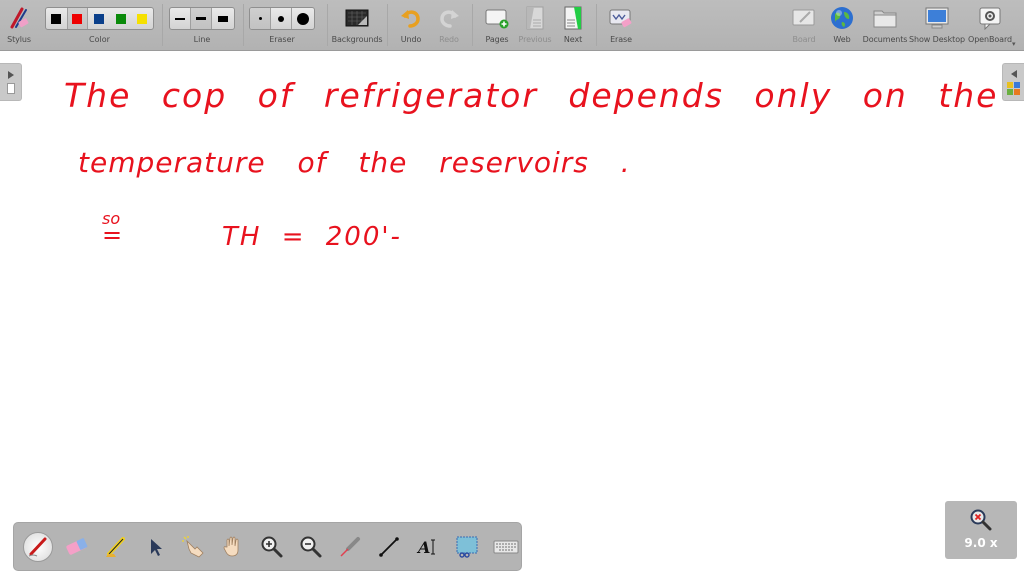 The width and height of the screenshot is (1024, 576). I want to click on pages-button: Pages, so click(497, 25).